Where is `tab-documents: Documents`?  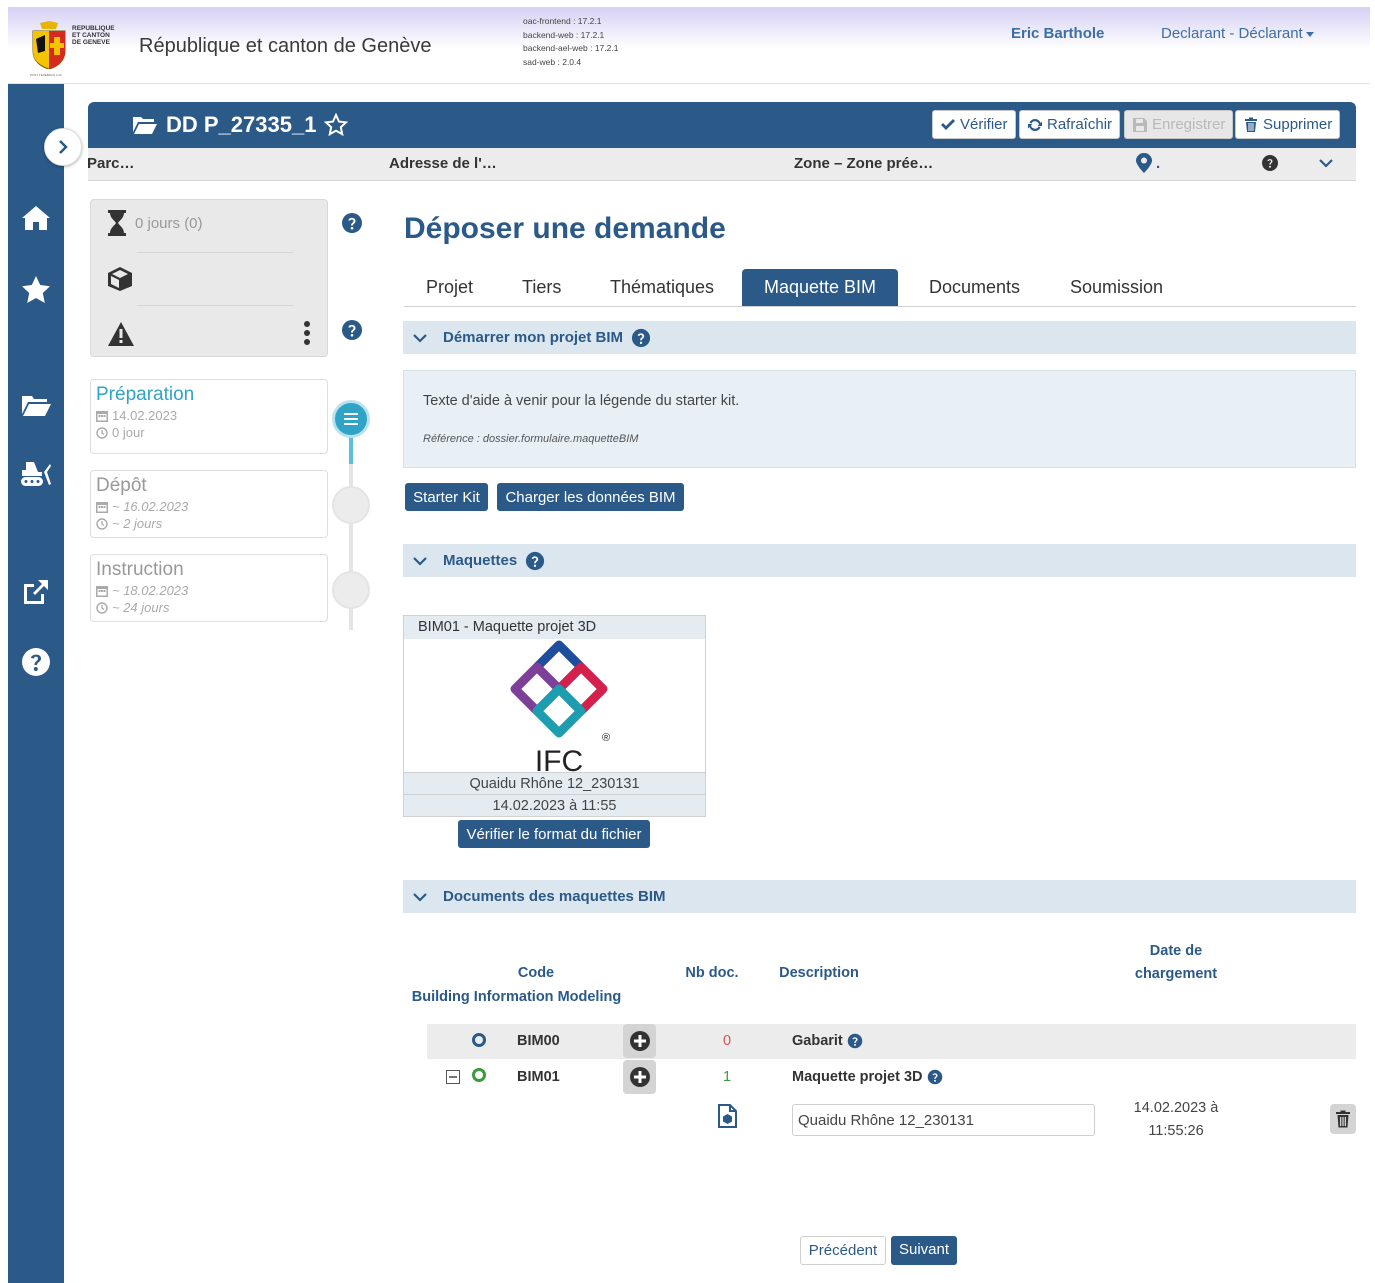
tab-documents: Documents is located at coordinates (974, 287).